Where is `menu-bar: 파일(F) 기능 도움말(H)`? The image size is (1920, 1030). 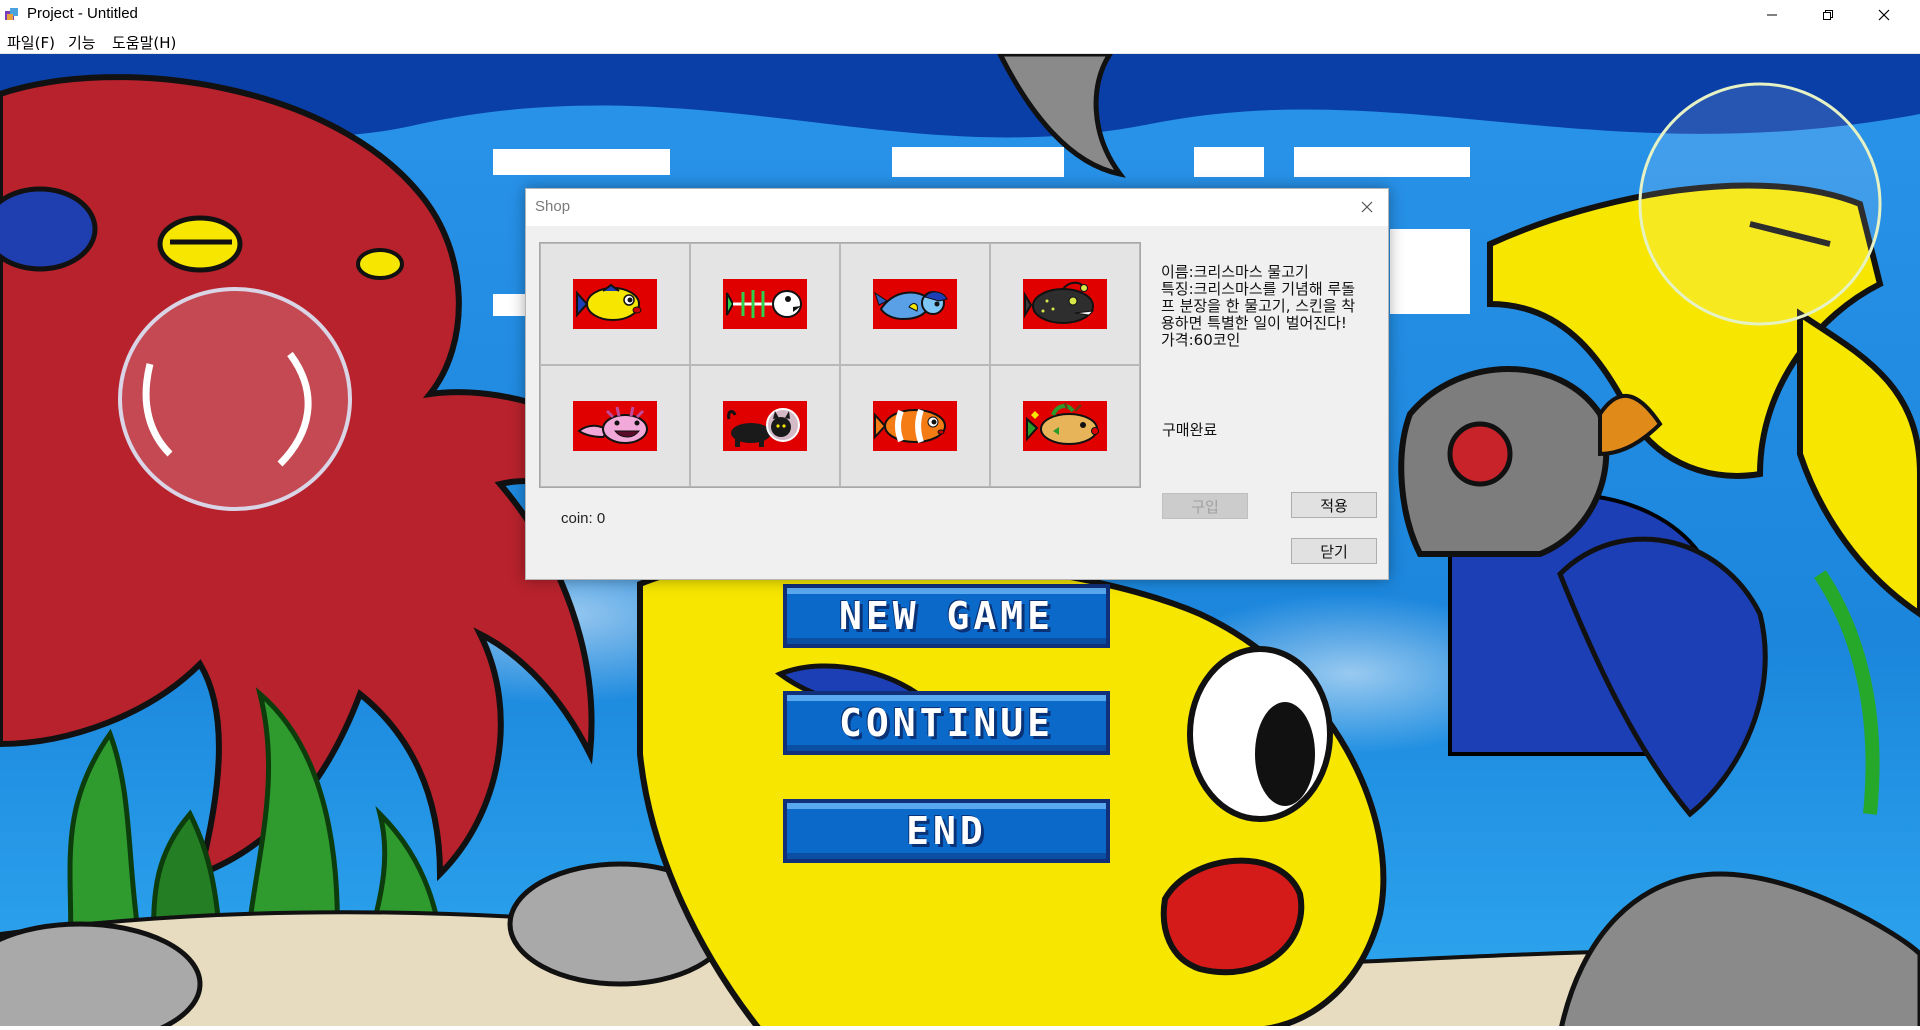 menu-bar: 파일(F) 기능 도움말(H) is located at coordinates (960, 42).